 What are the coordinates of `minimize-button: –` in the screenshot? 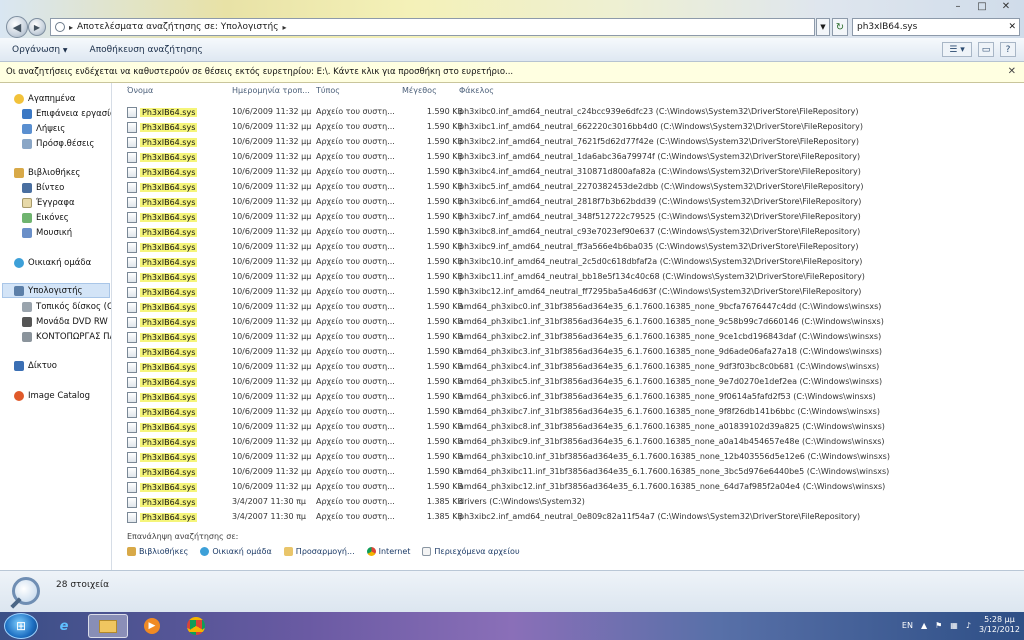 It's located at (958, 6).